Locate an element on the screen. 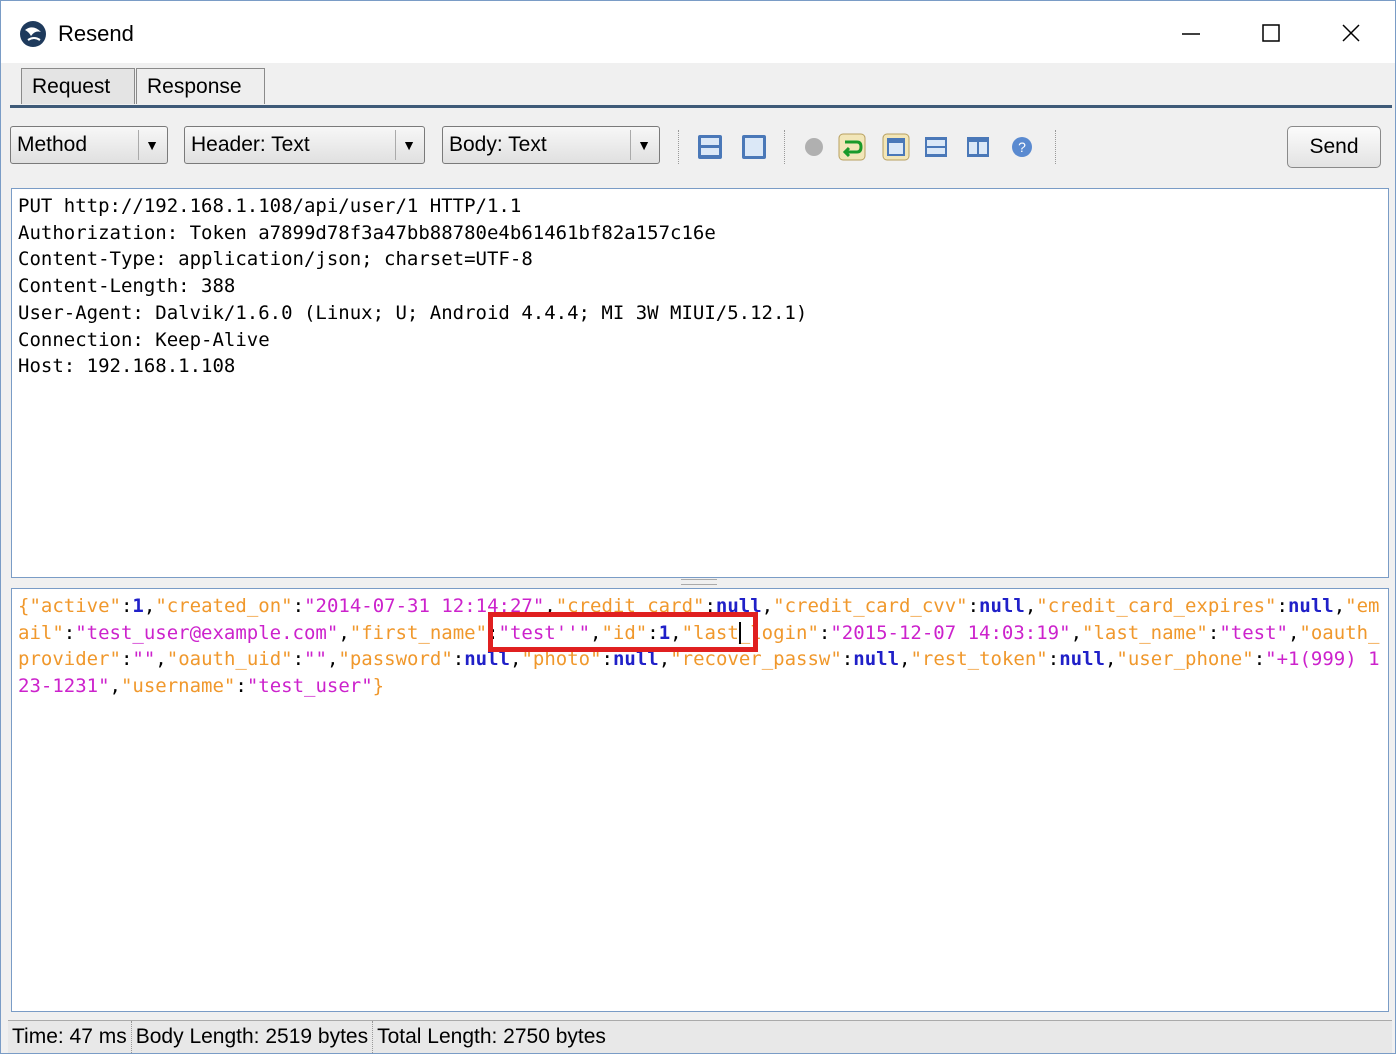  json-key: "active" is located at coordinates (75, 606).